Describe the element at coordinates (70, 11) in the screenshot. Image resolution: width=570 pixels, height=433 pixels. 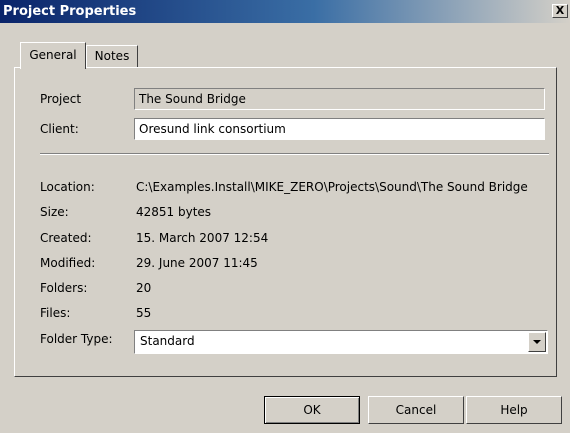
I see `window-title: Project Properties` at that location.